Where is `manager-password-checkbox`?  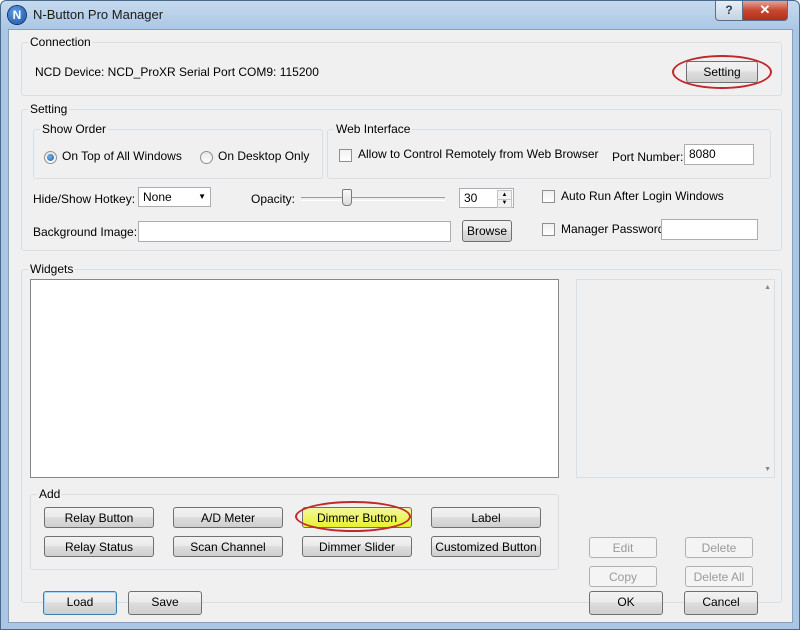 manager-password-checkbox is located at coordinates (548, 229).